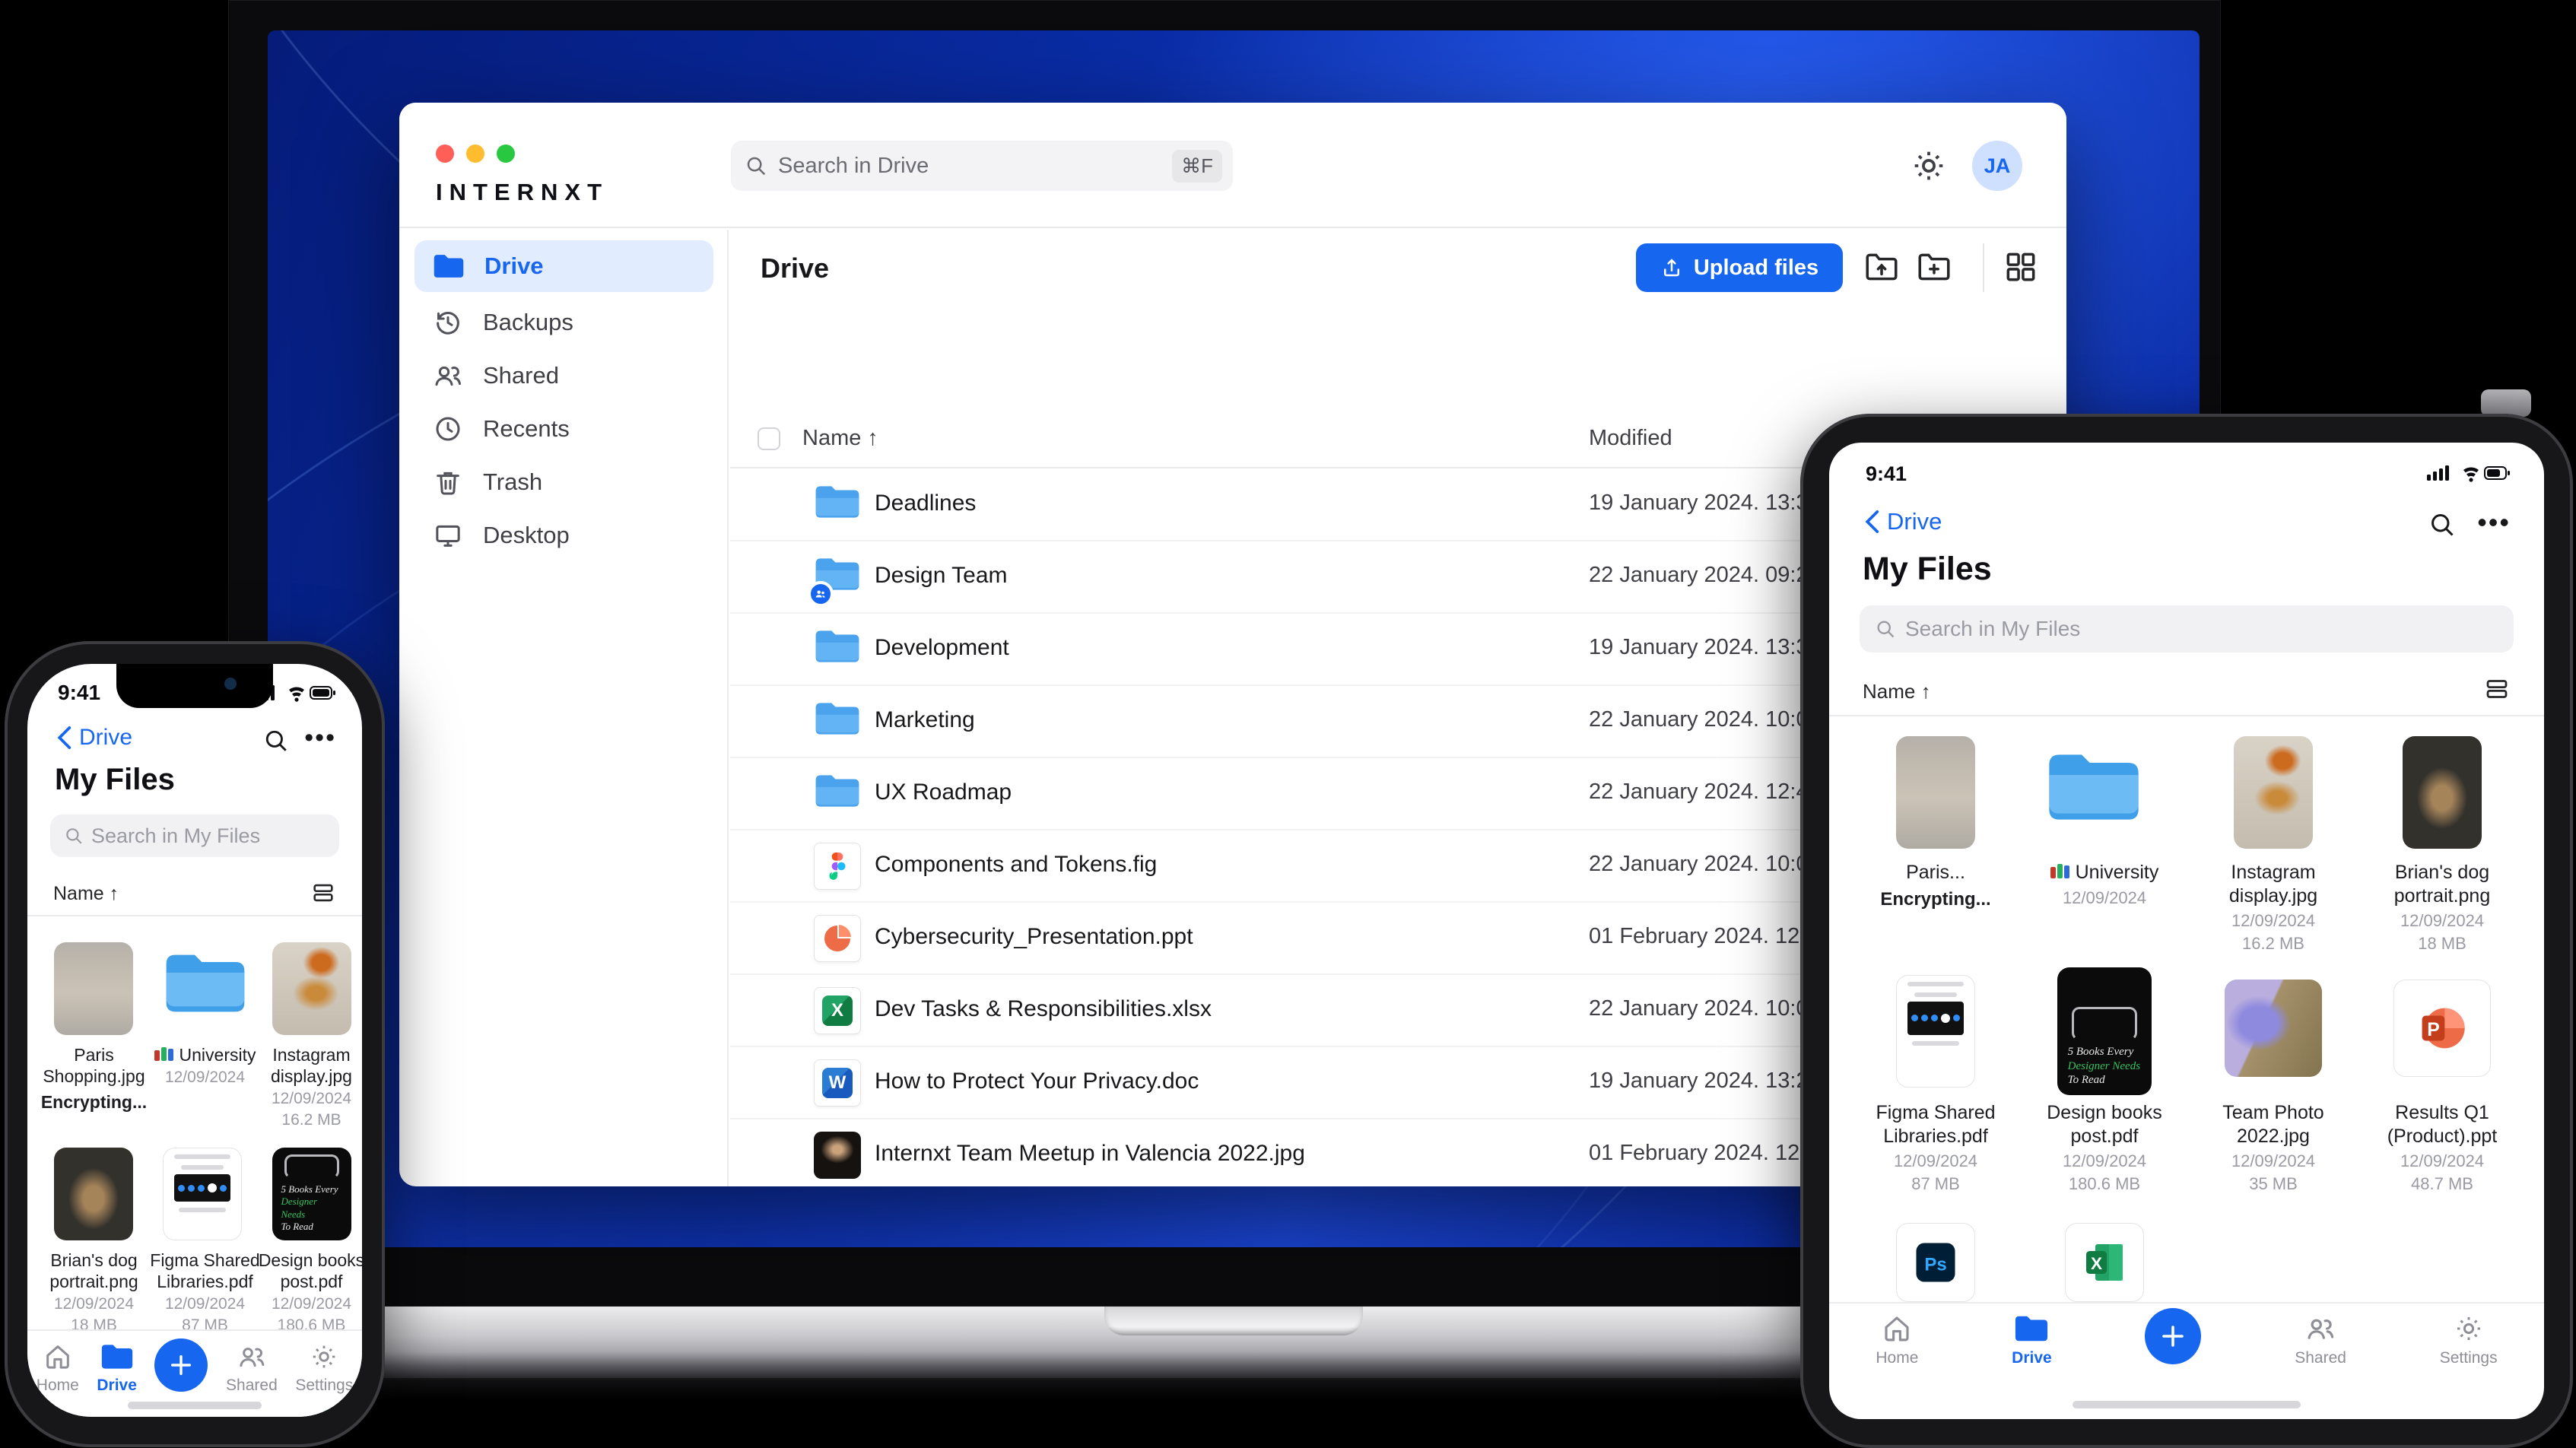 This screenshot has height=1448, width=2576. Describe the element at coordinates (872, 438) in the screenshot. I see `sort-arrow-icon: ↑` at that location.